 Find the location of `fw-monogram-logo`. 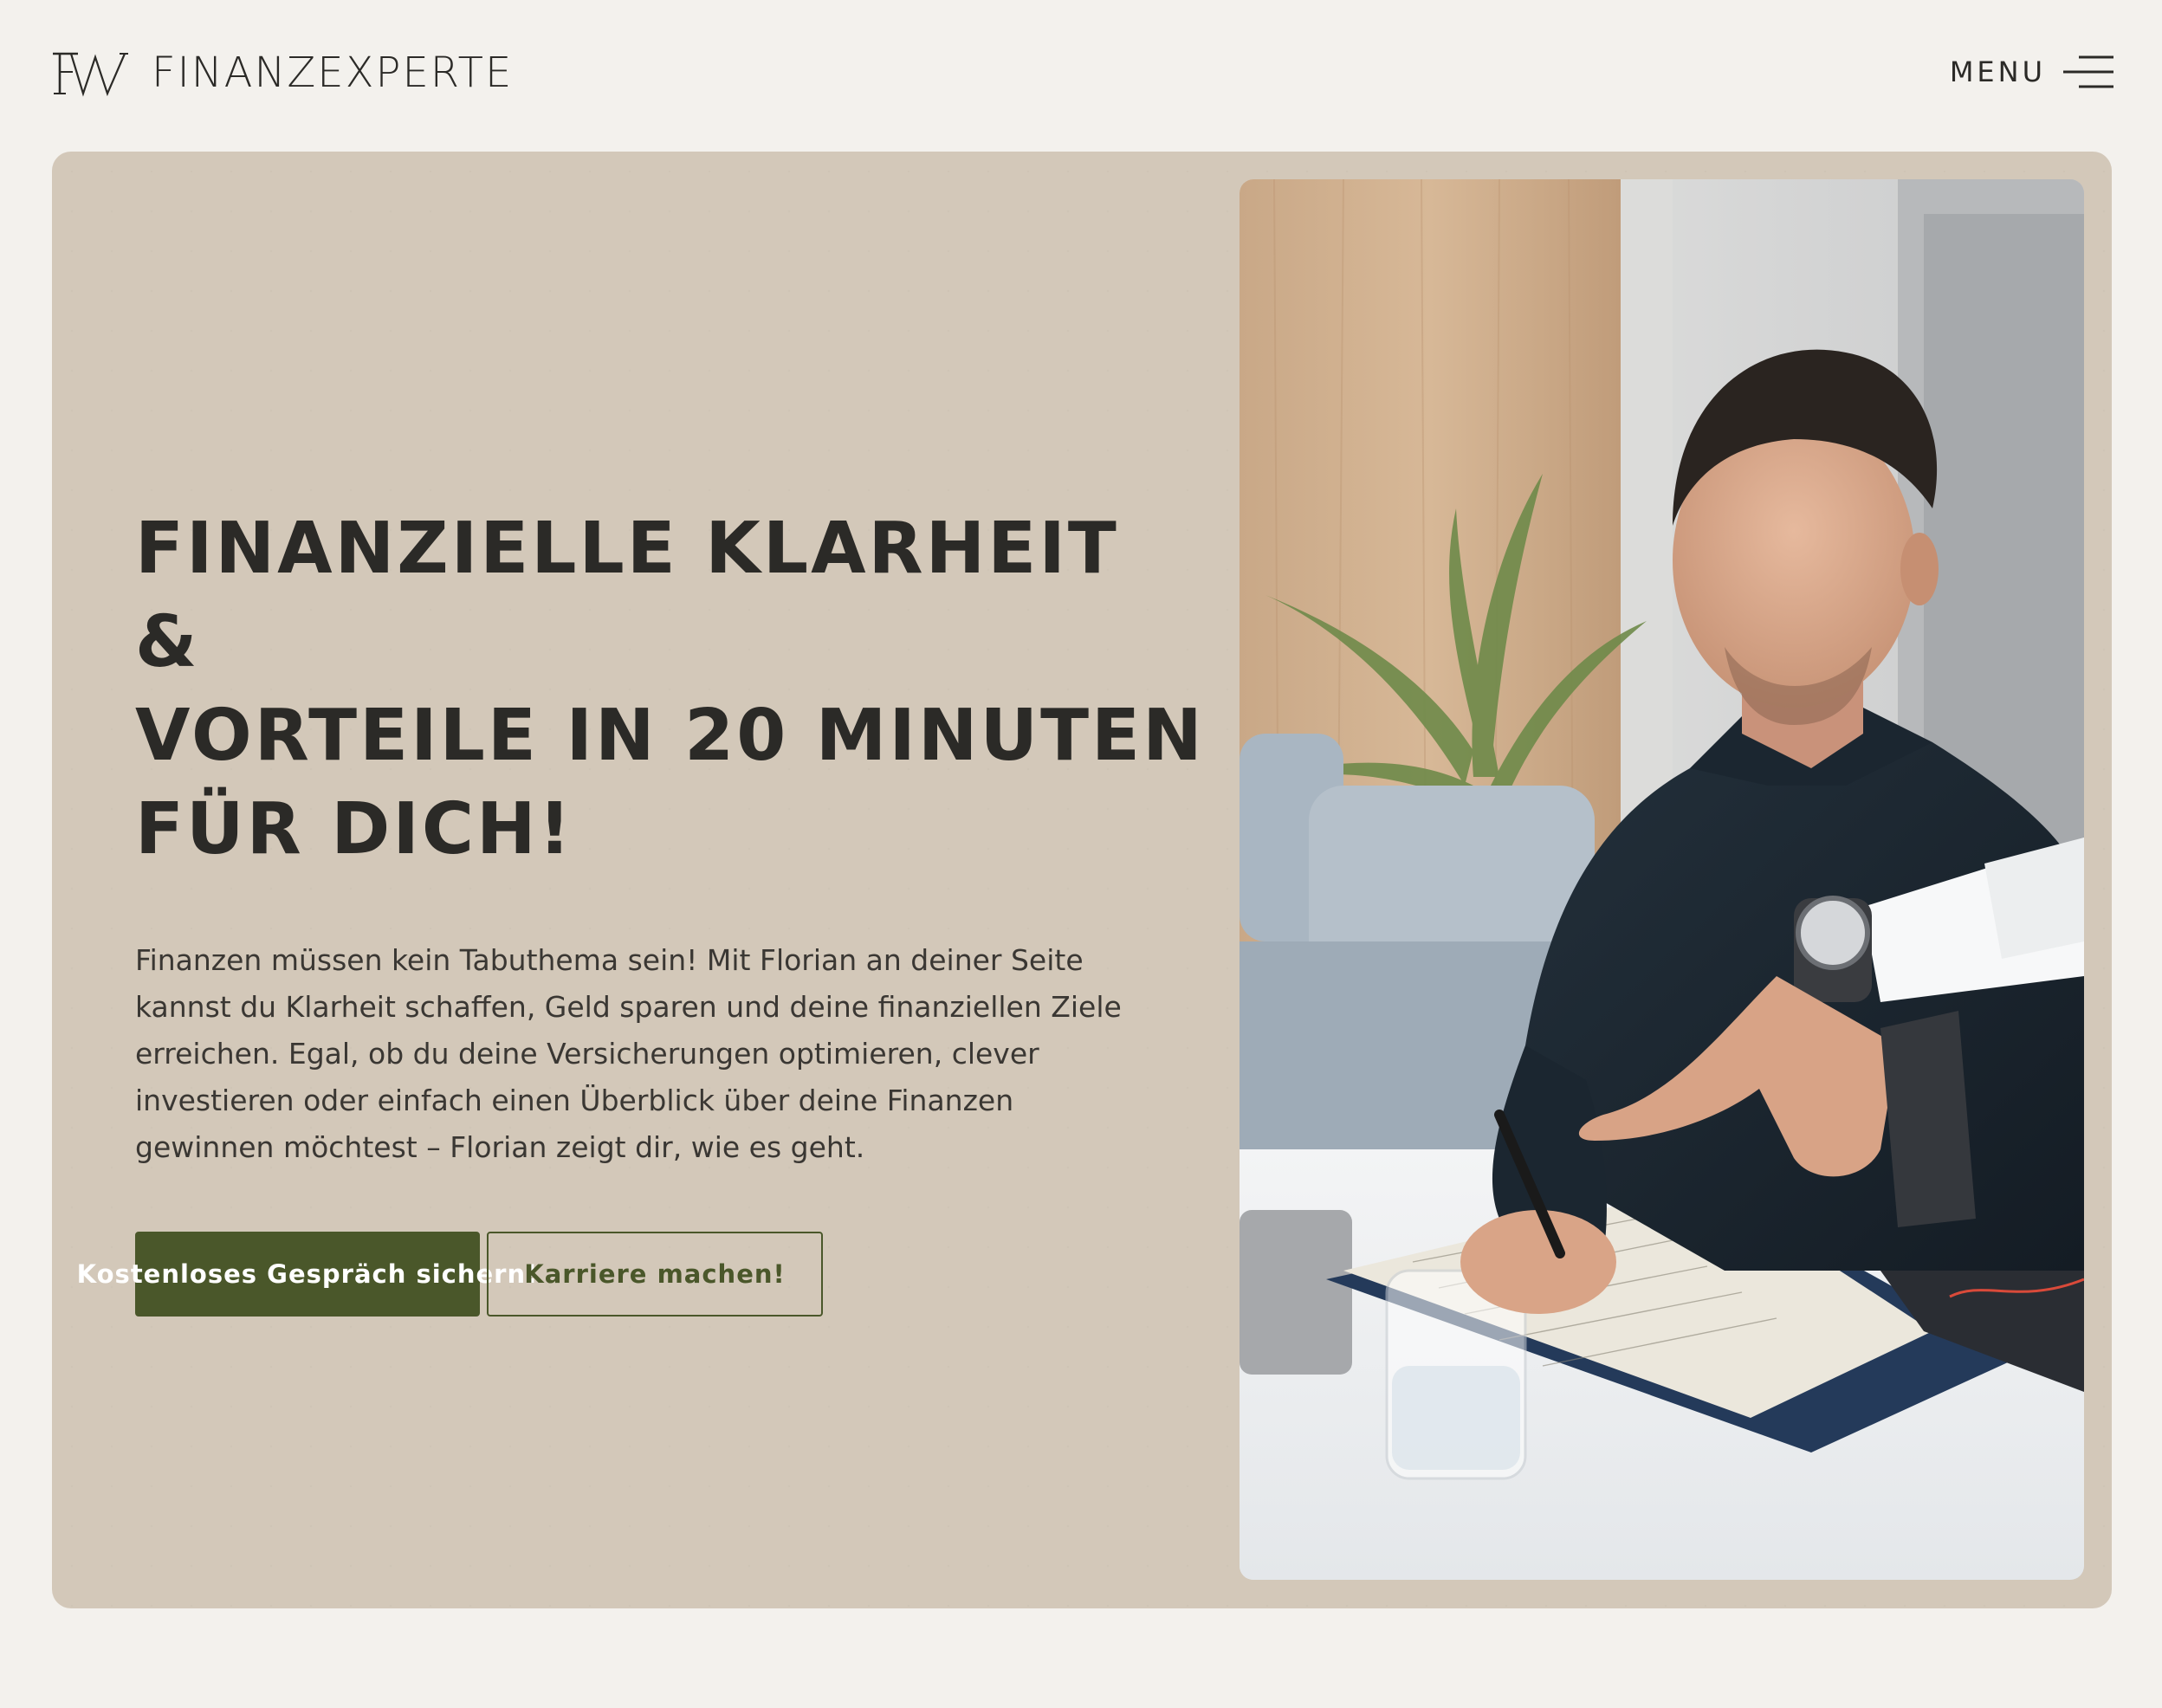

fw-monogram-logo is located at coordinates (90, 74).